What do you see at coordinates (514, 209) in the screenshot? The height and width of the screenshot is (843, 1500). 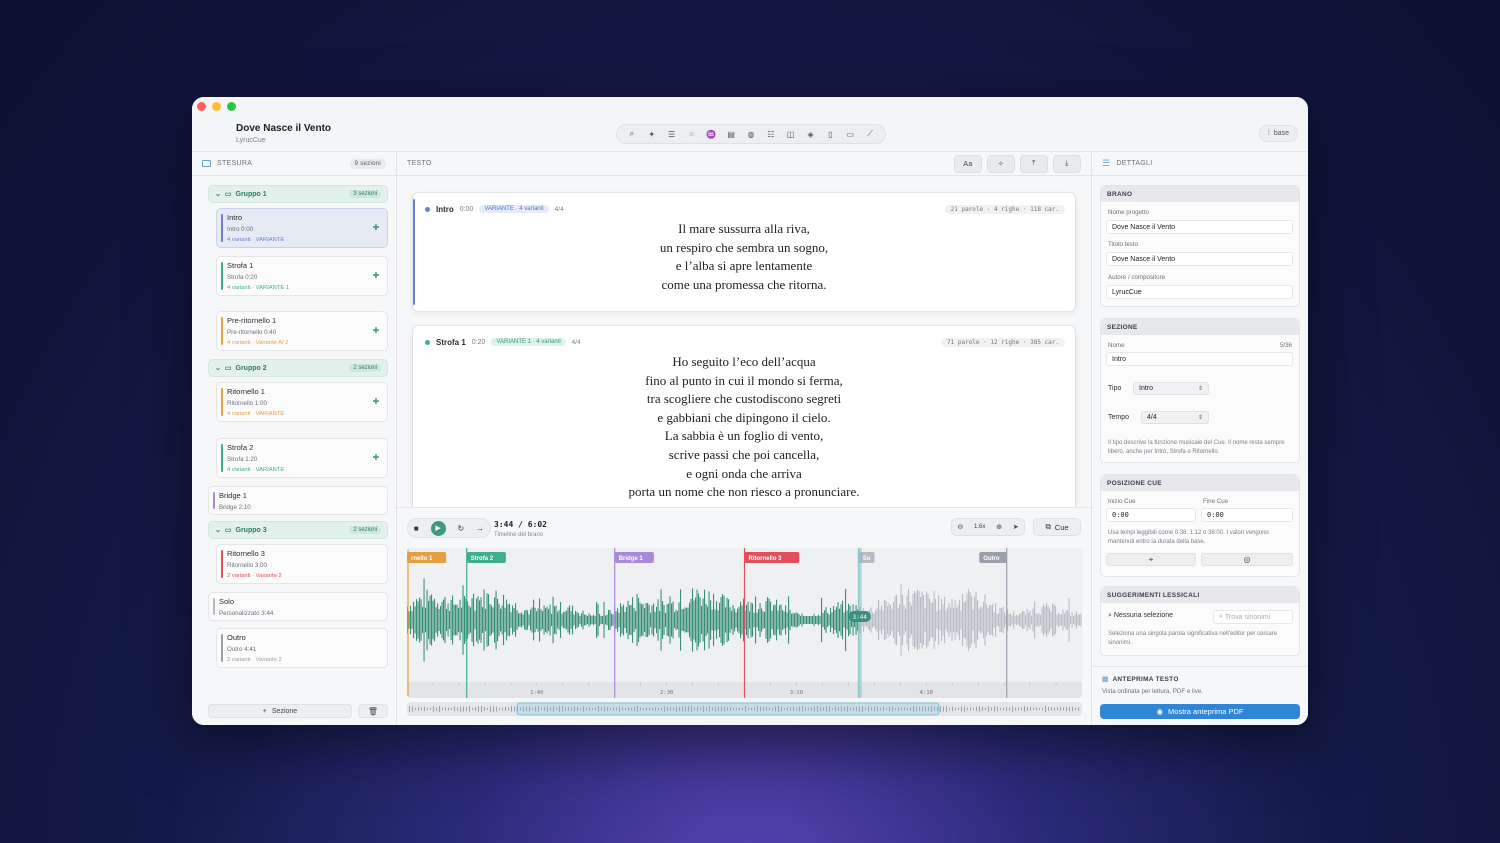 I see `variant-pill: VARIANTE · 4 varianti` at bounding box center [514, 209].